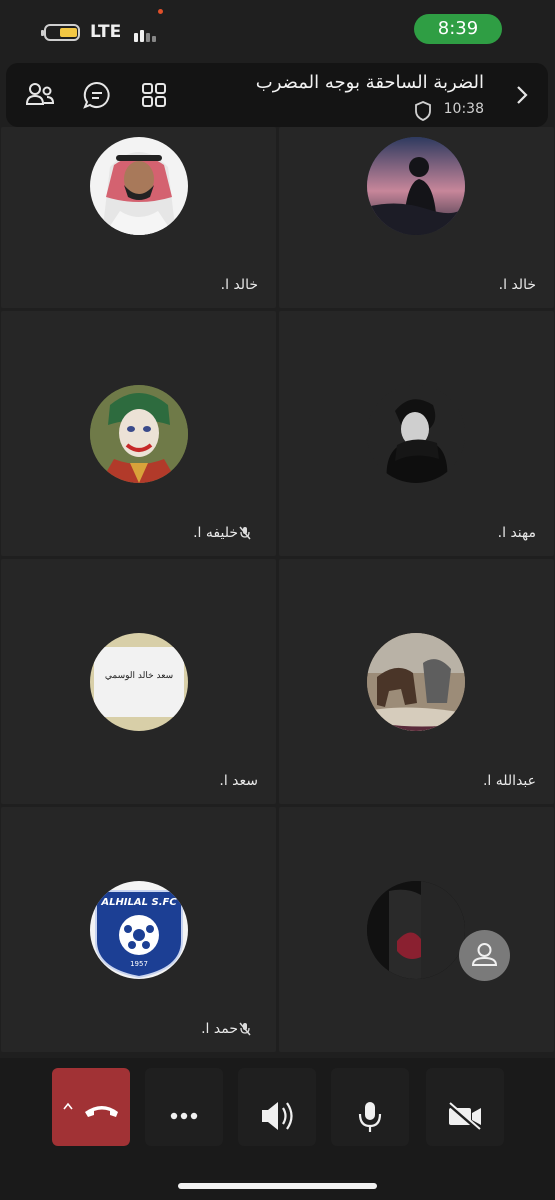 This screenshot has width=555, height=1200. Describe the element at coordinates (370, 1117) in the screenshot. I see `microphone-icon` at that location.